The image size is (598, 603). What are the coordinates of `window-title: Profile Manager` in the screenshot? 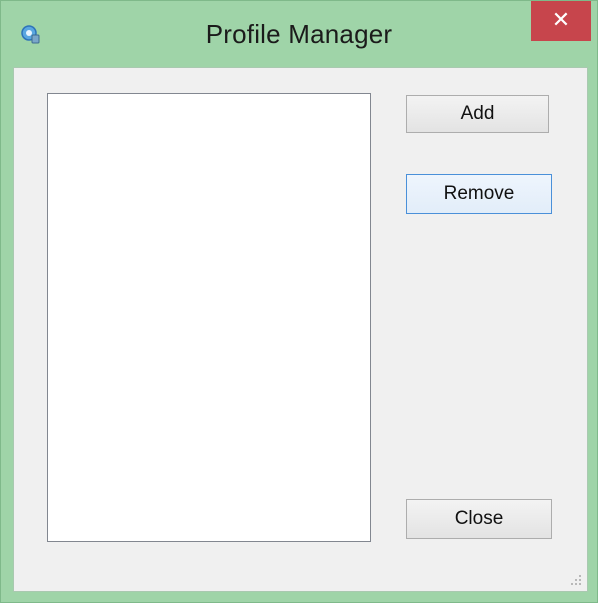 It's located at (299, 34).